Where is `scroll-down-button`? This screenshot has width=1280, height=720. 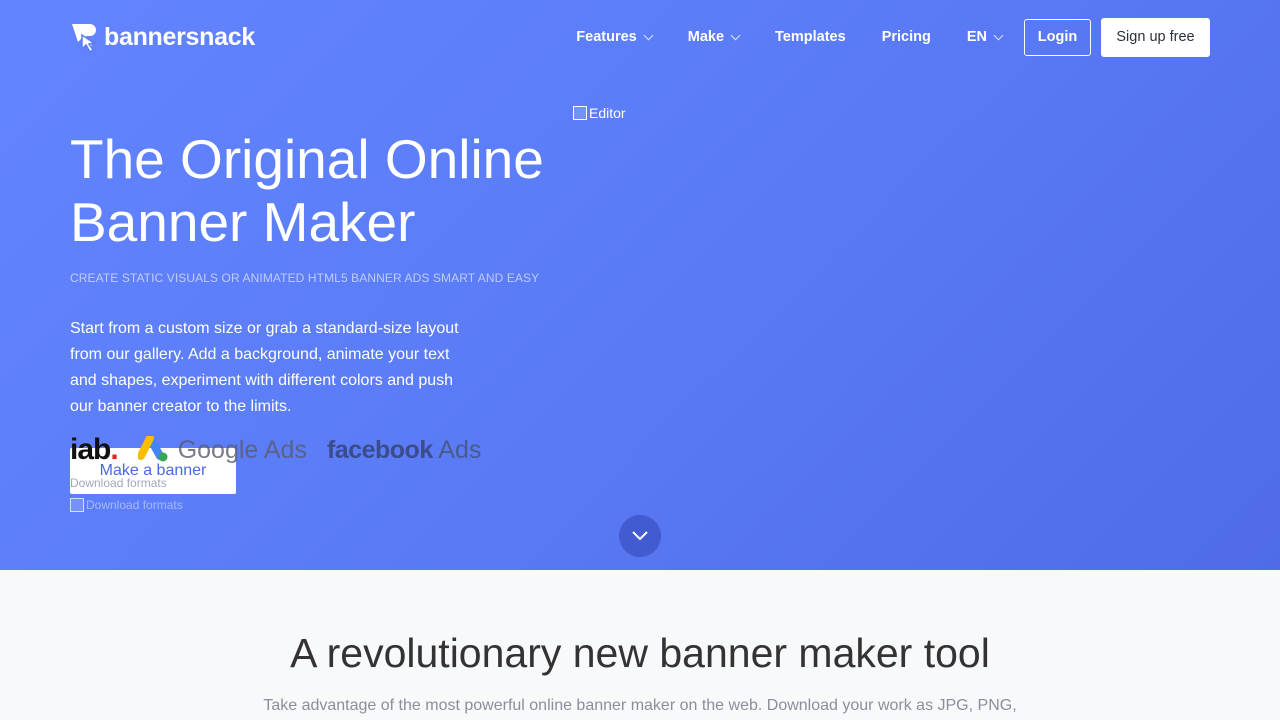 scroll-down-button is located at coordinates (640, 536).